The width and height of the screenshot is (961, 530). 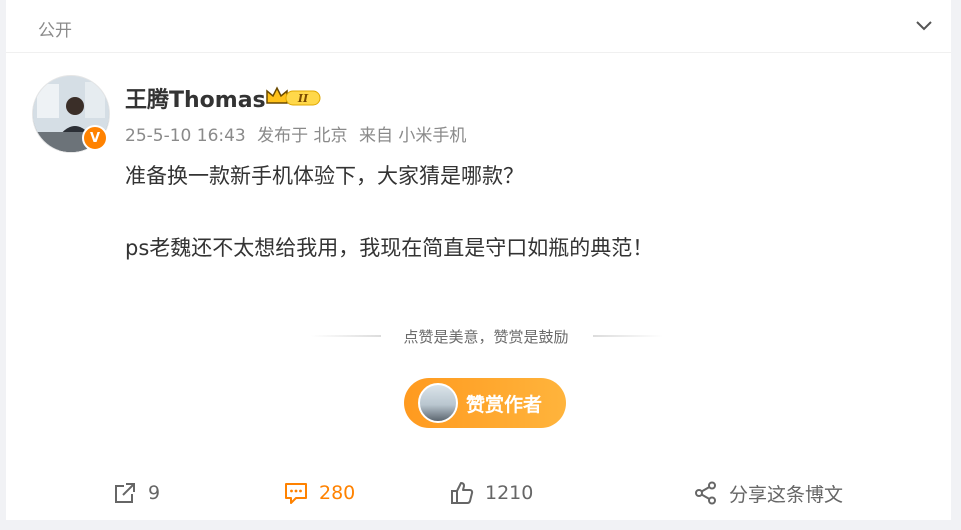 I want to click on author-avatar: V, so click(x=71, y=114).